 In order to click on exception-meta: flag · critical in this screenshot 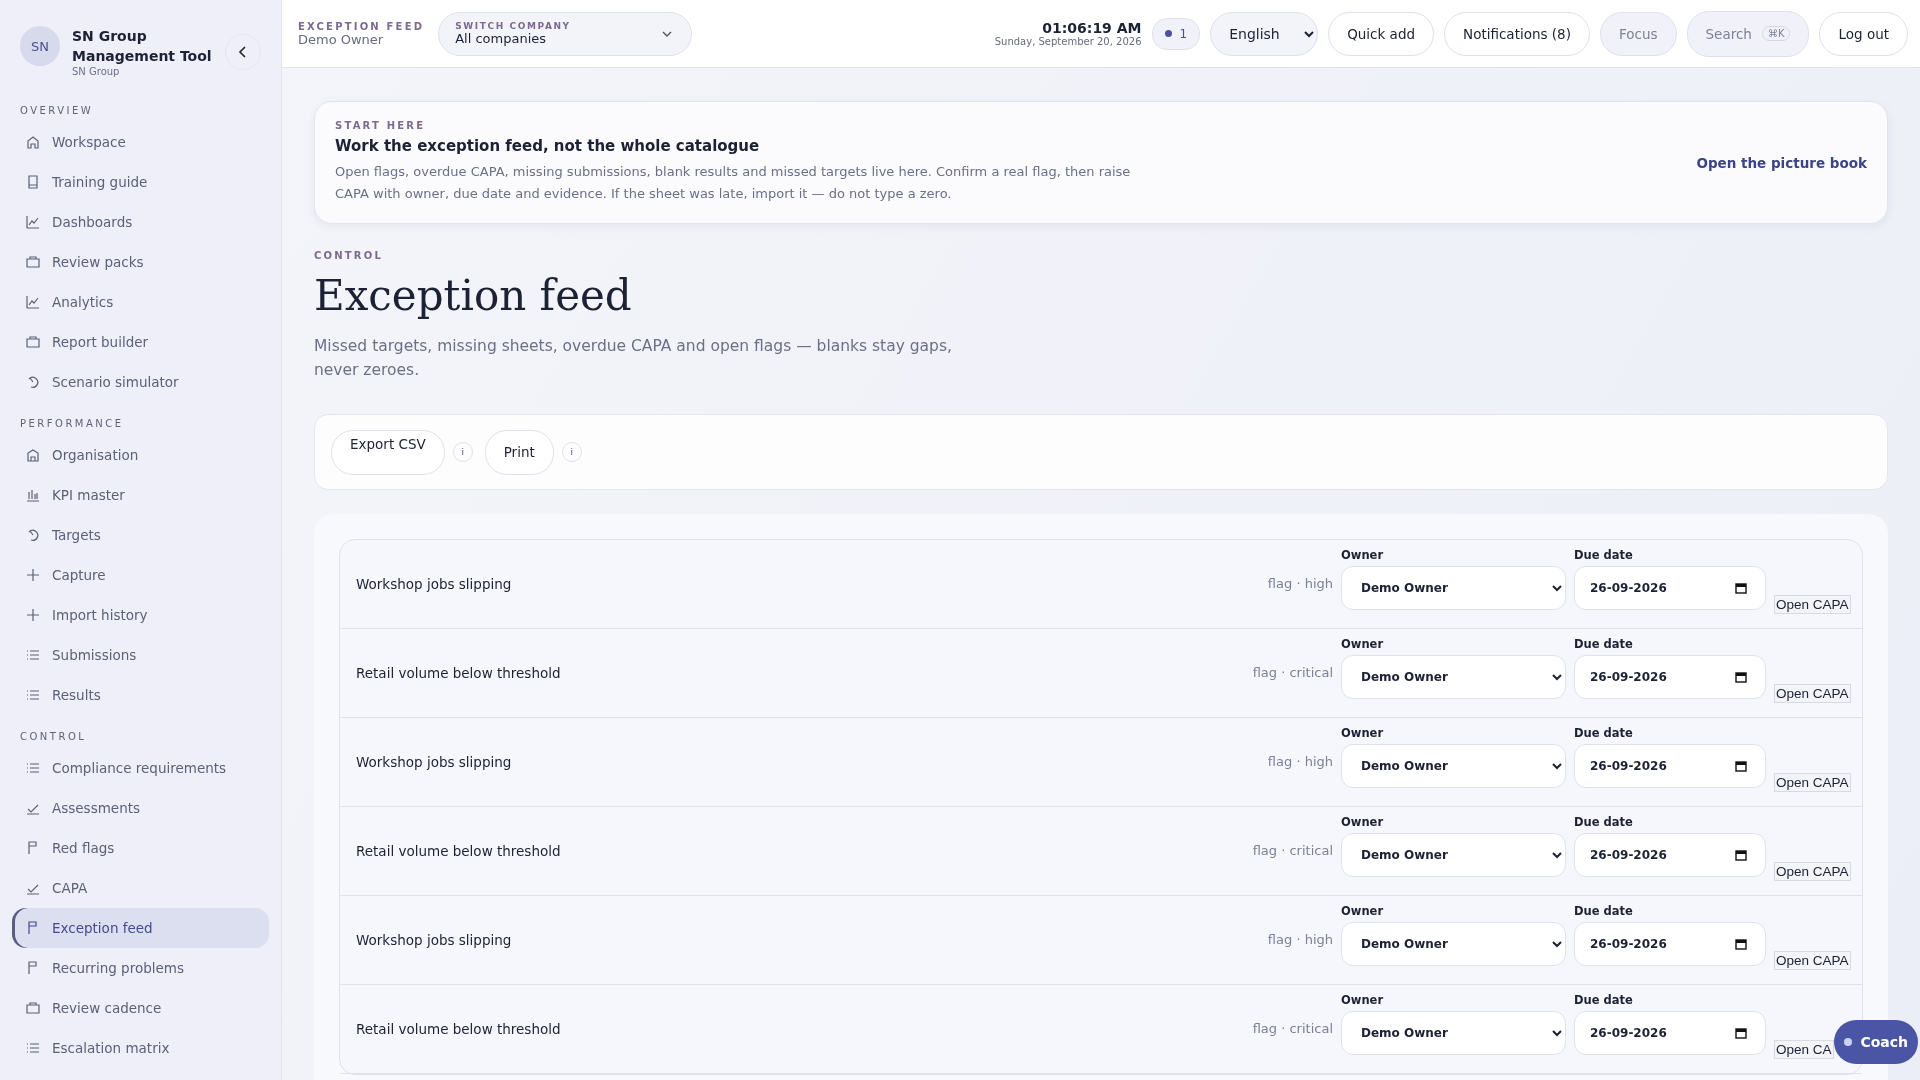, I will do `click(1292, 850)`.